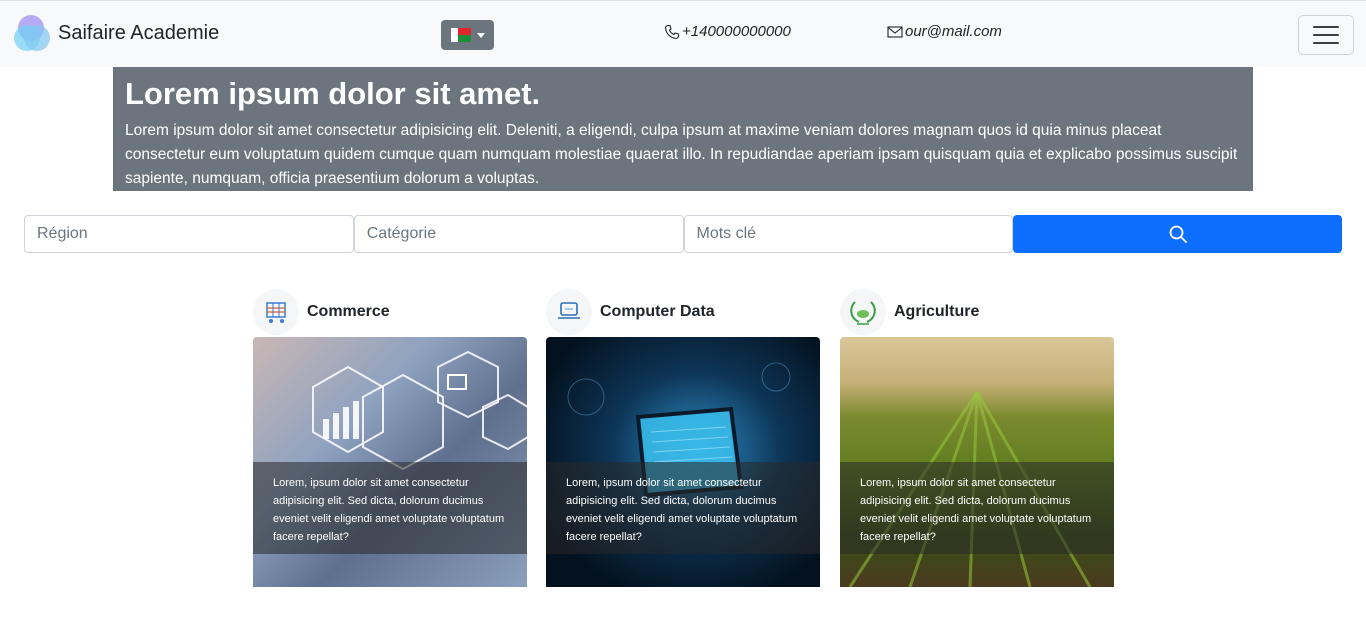 The height and width of the screenshot is (625, 1366). I want to click on email-contact: our@mail.com, so click(944, 31).